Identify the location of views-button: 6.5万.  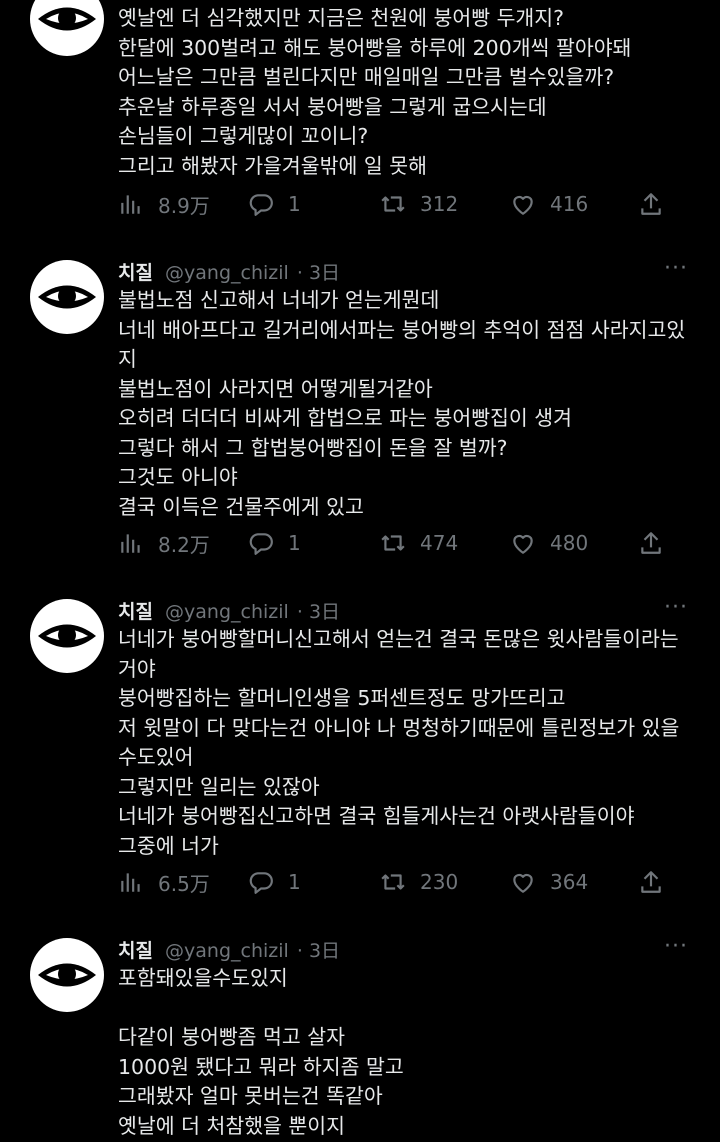
(164, 882).